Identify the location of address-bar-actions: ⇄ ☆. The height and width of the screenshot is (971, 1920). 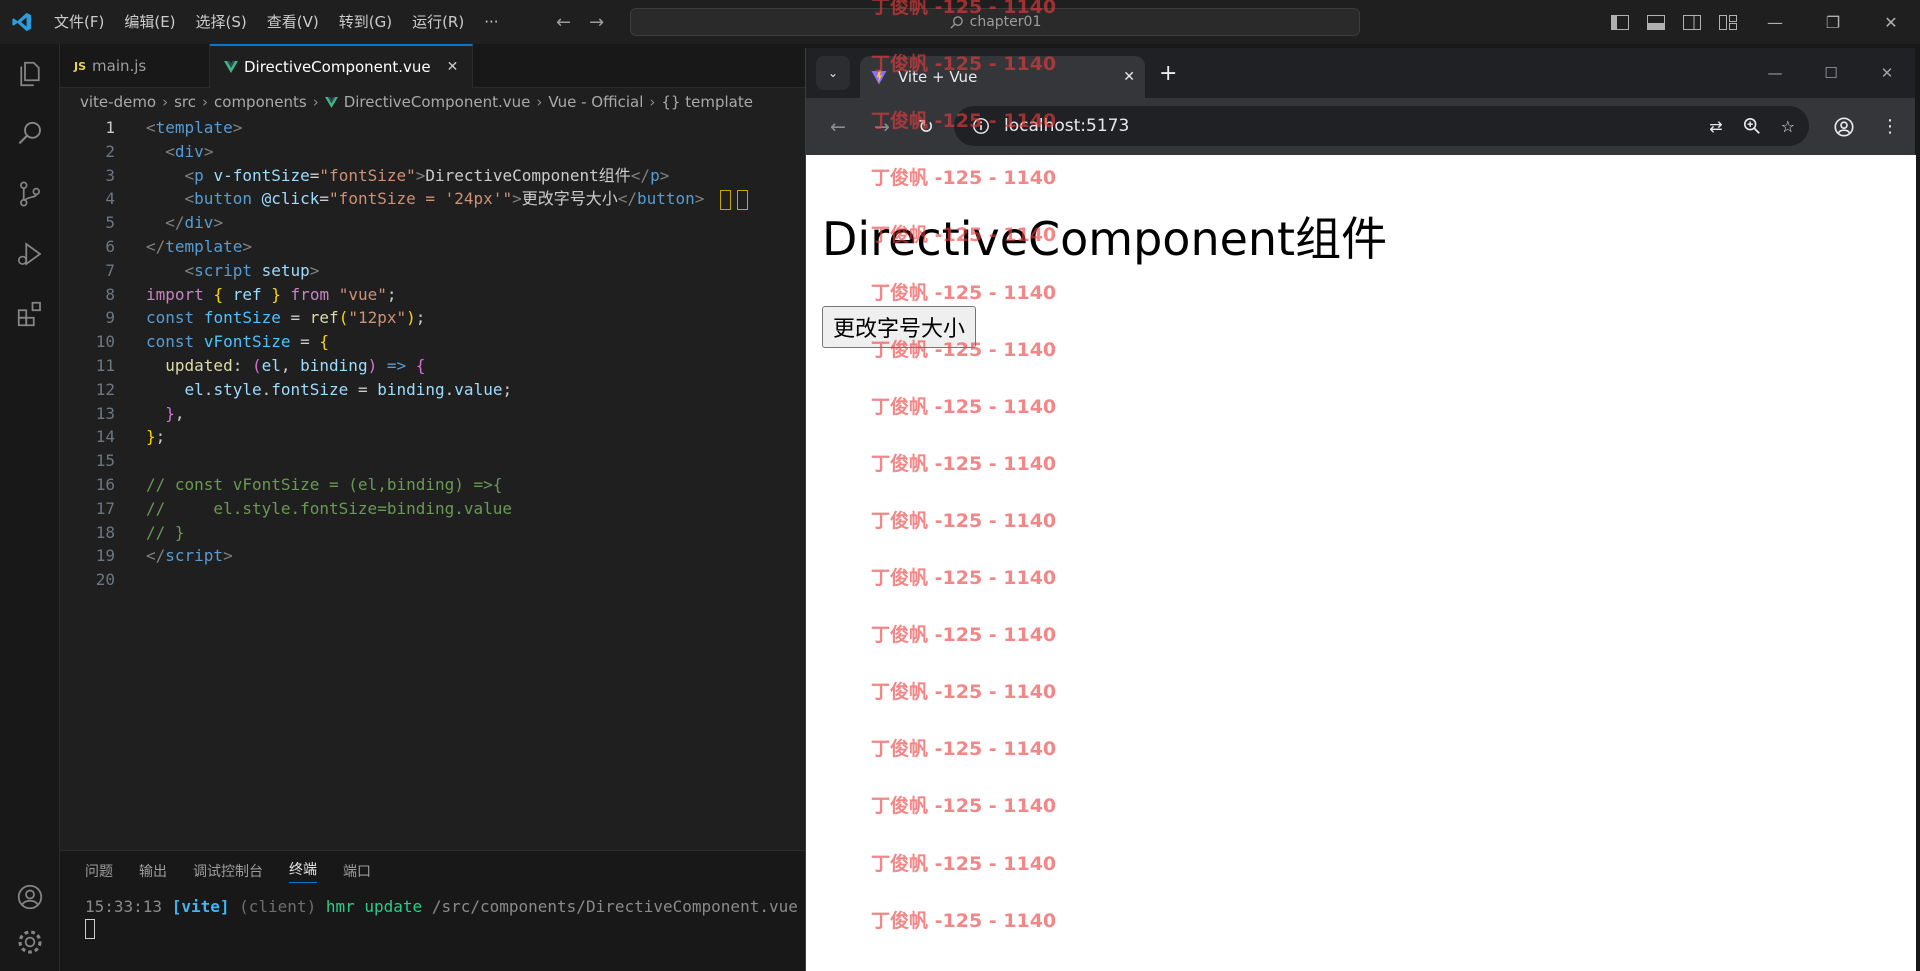
(1752, 126).